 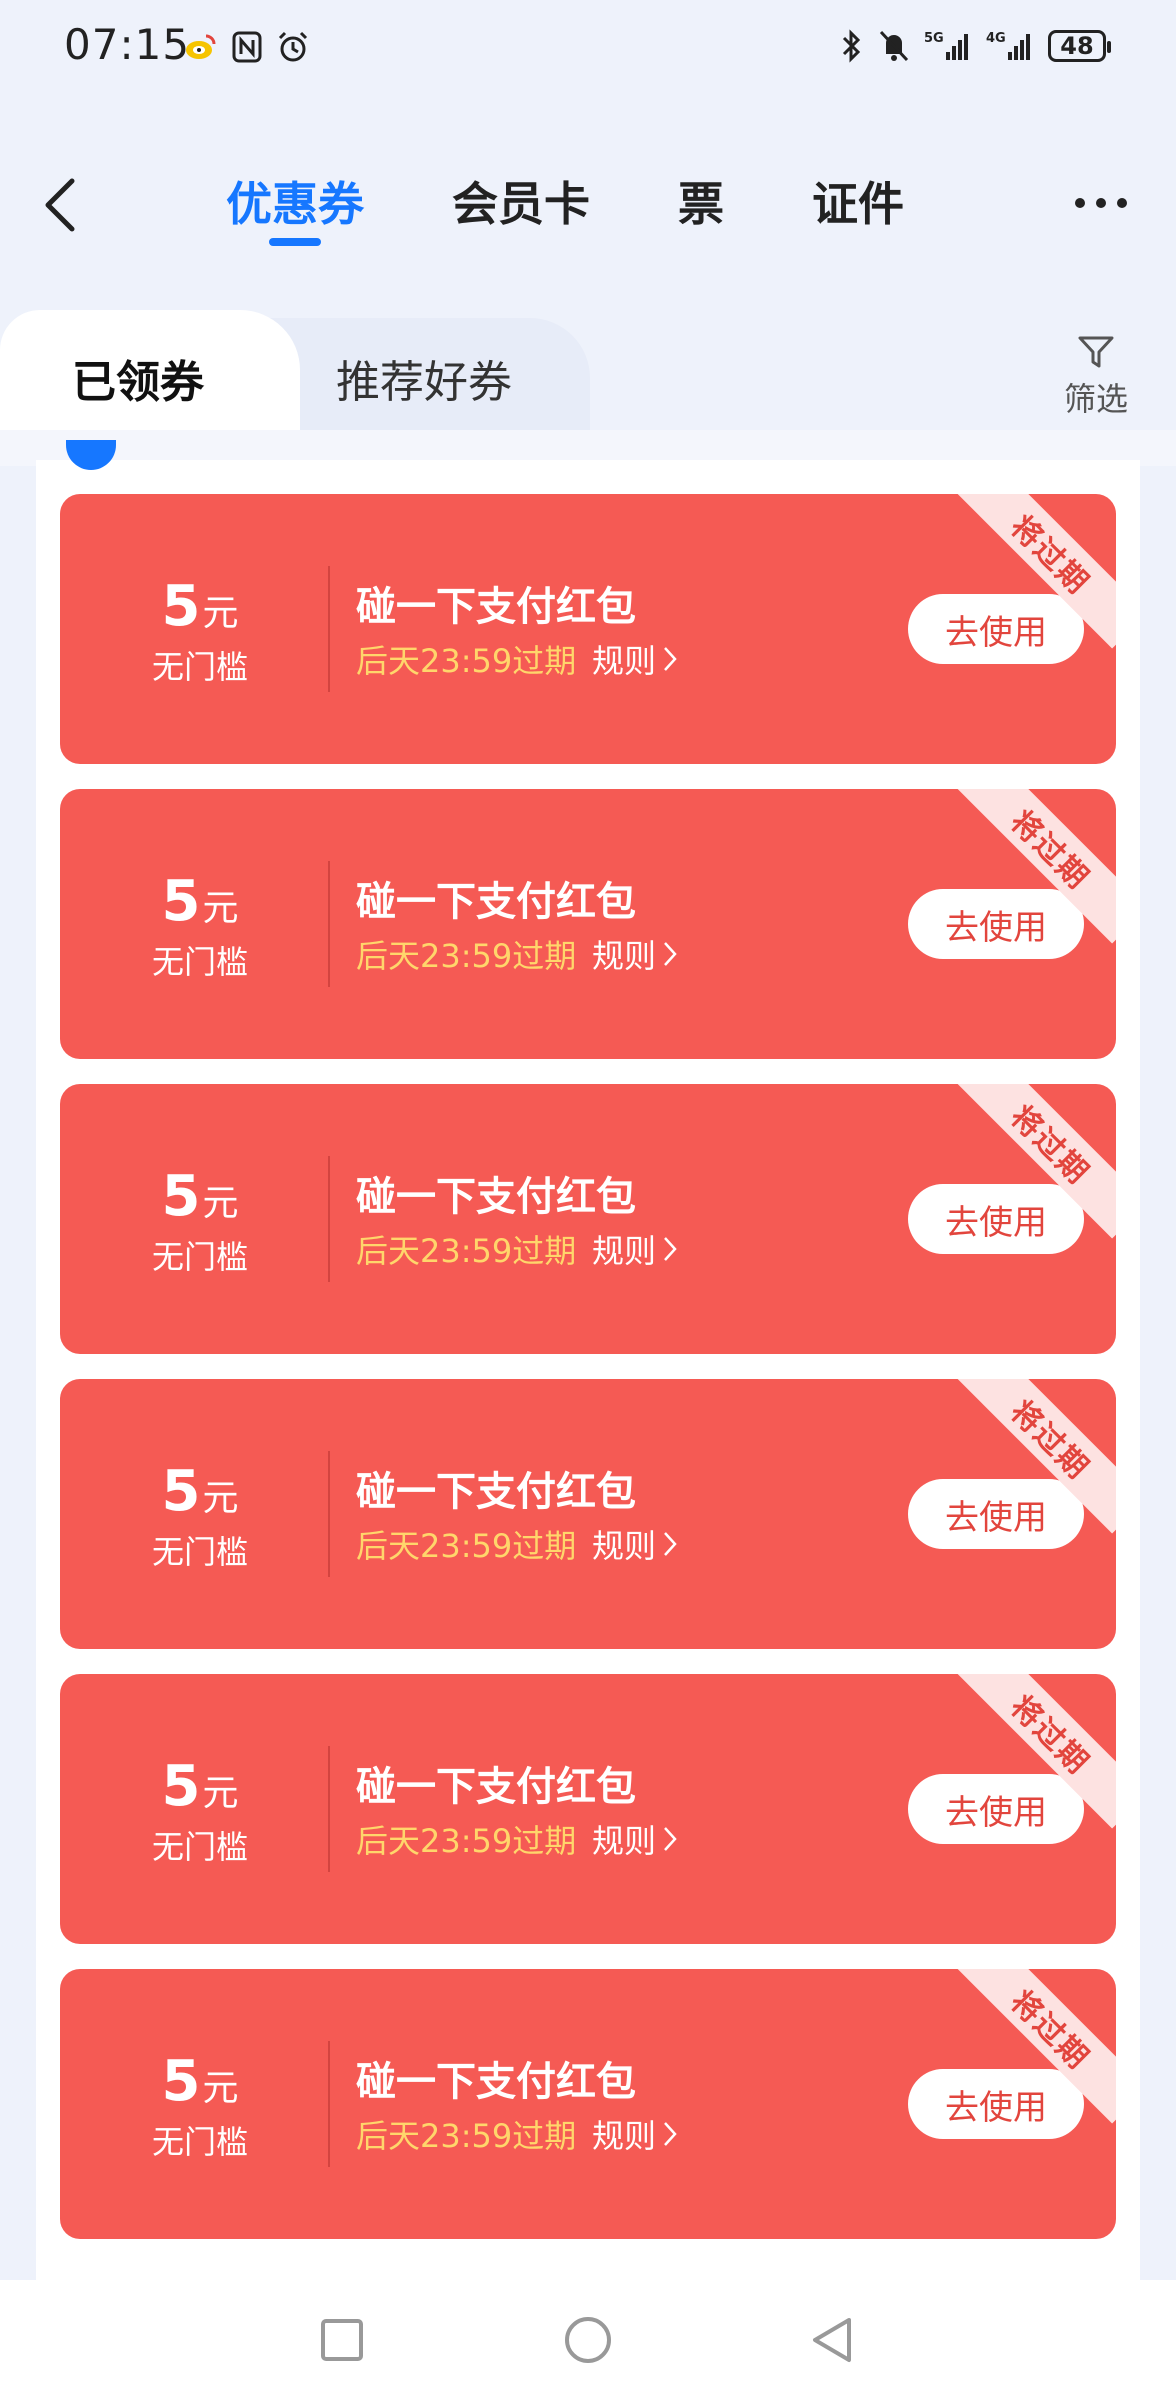 I want to click on back-button, so click(x=60, y=205).